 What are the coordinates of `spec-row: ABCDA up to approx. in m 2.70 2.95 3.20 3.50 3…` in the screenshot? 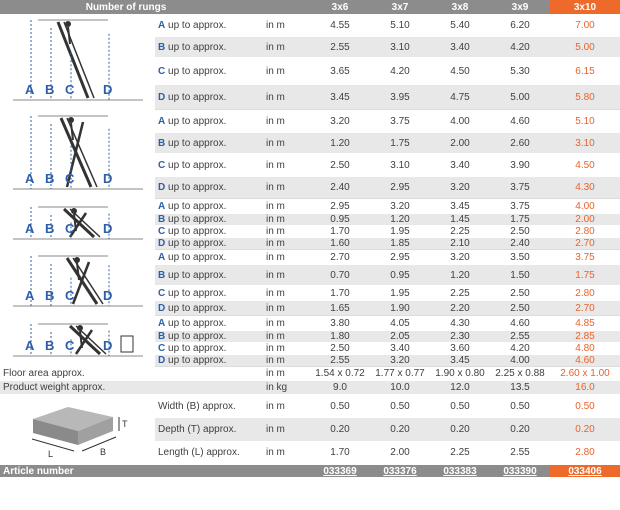 It's located at (310, 282).